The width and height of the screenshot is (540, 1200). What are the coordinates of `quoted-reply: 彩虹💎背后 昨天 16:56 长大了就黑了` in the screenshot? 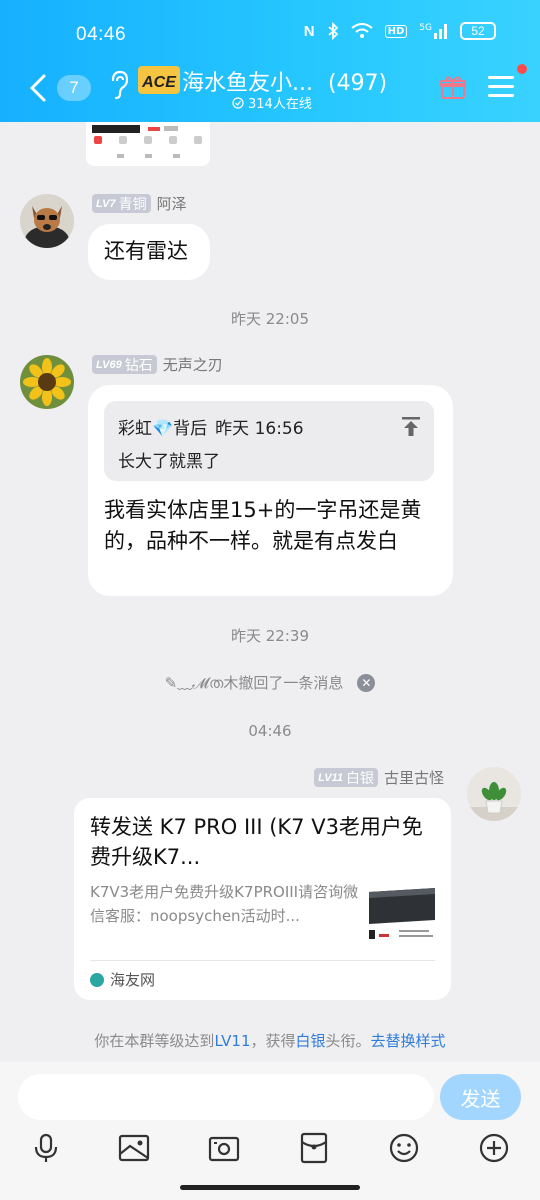 It's located at (269, 441).